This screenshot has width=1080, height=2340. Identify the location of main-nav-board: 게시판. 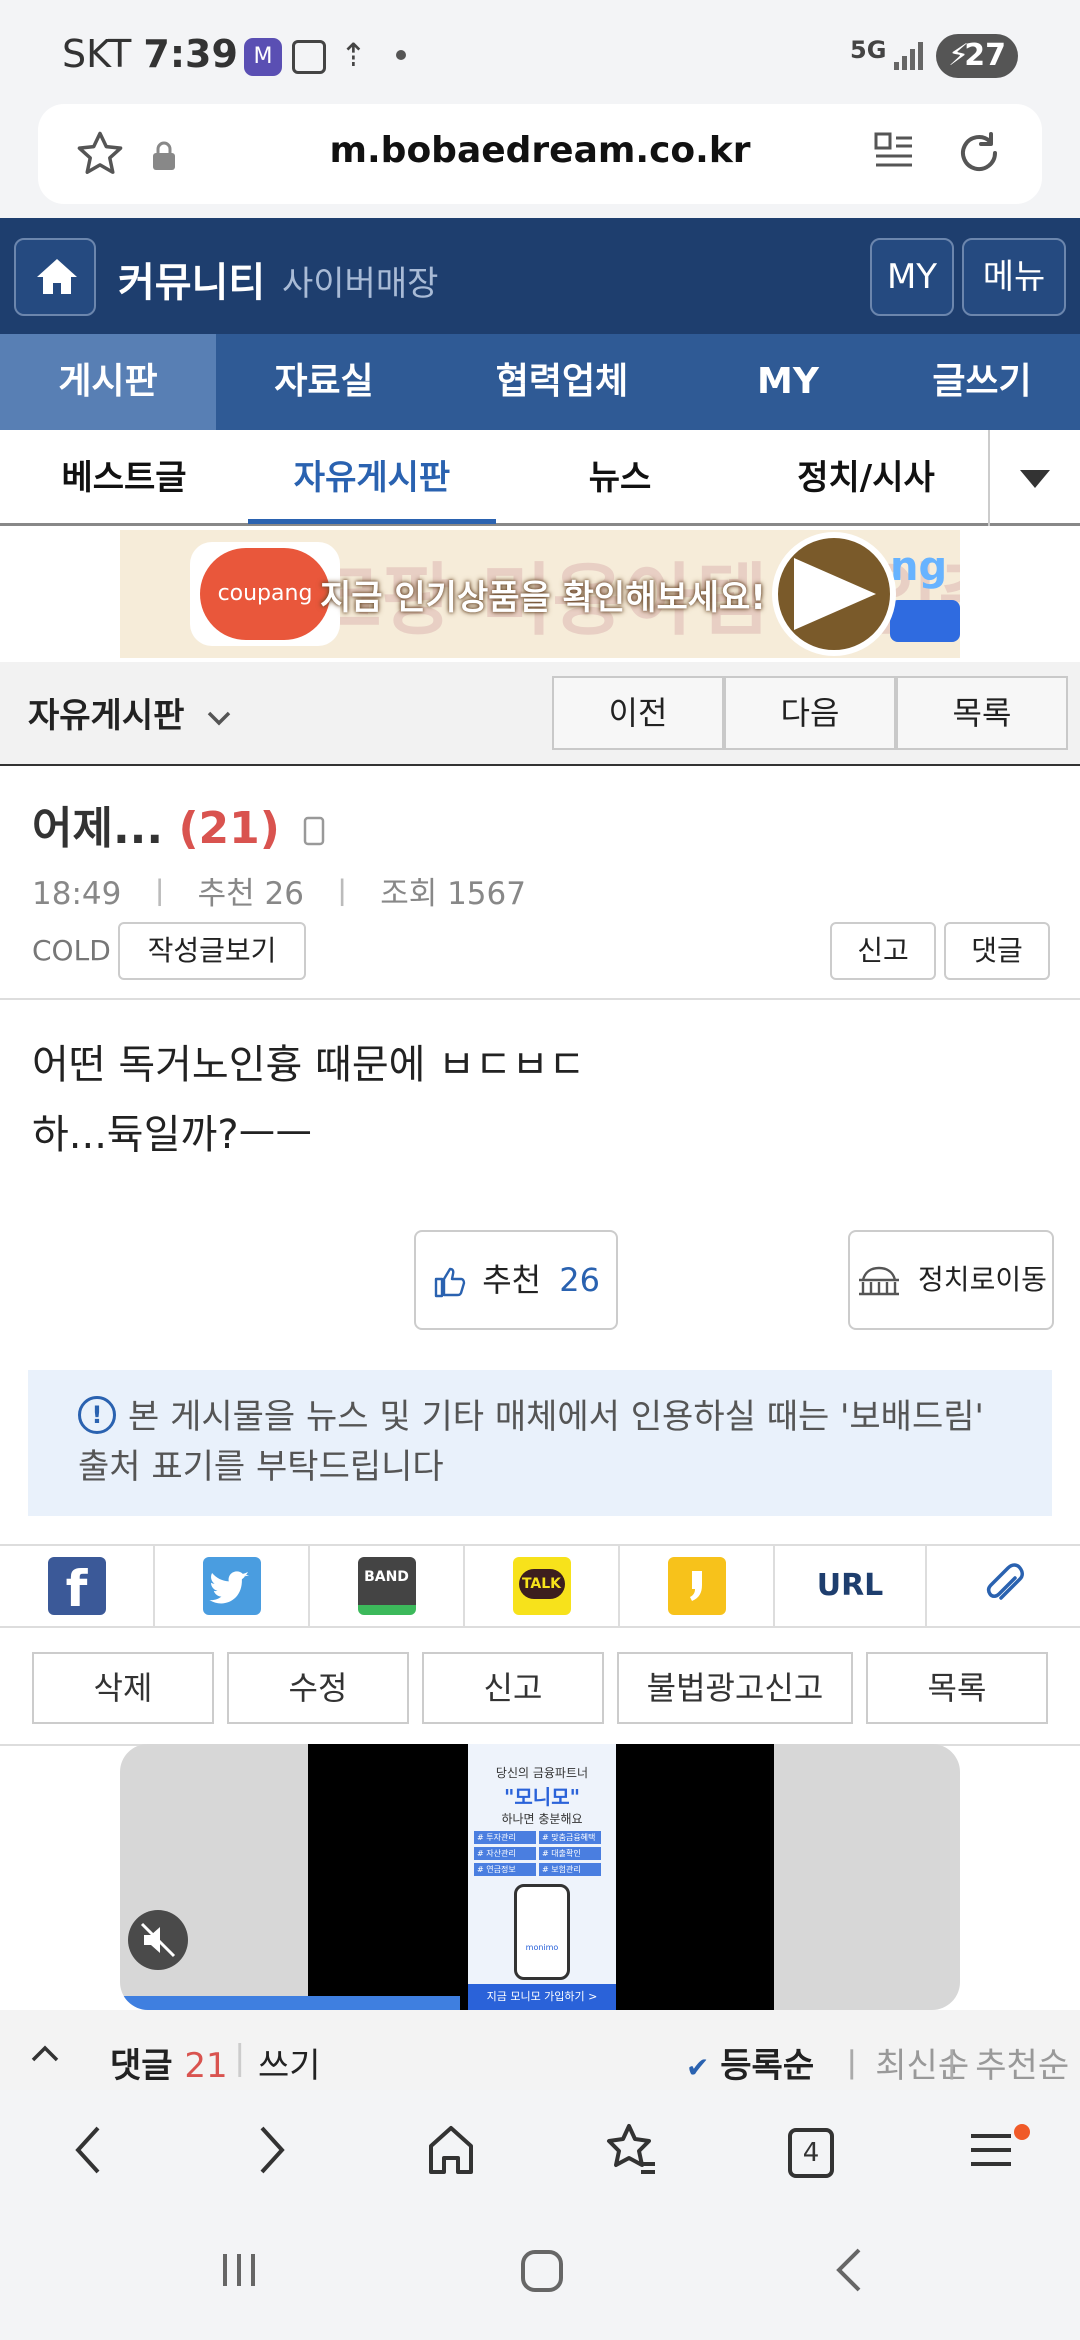
(108, 382).